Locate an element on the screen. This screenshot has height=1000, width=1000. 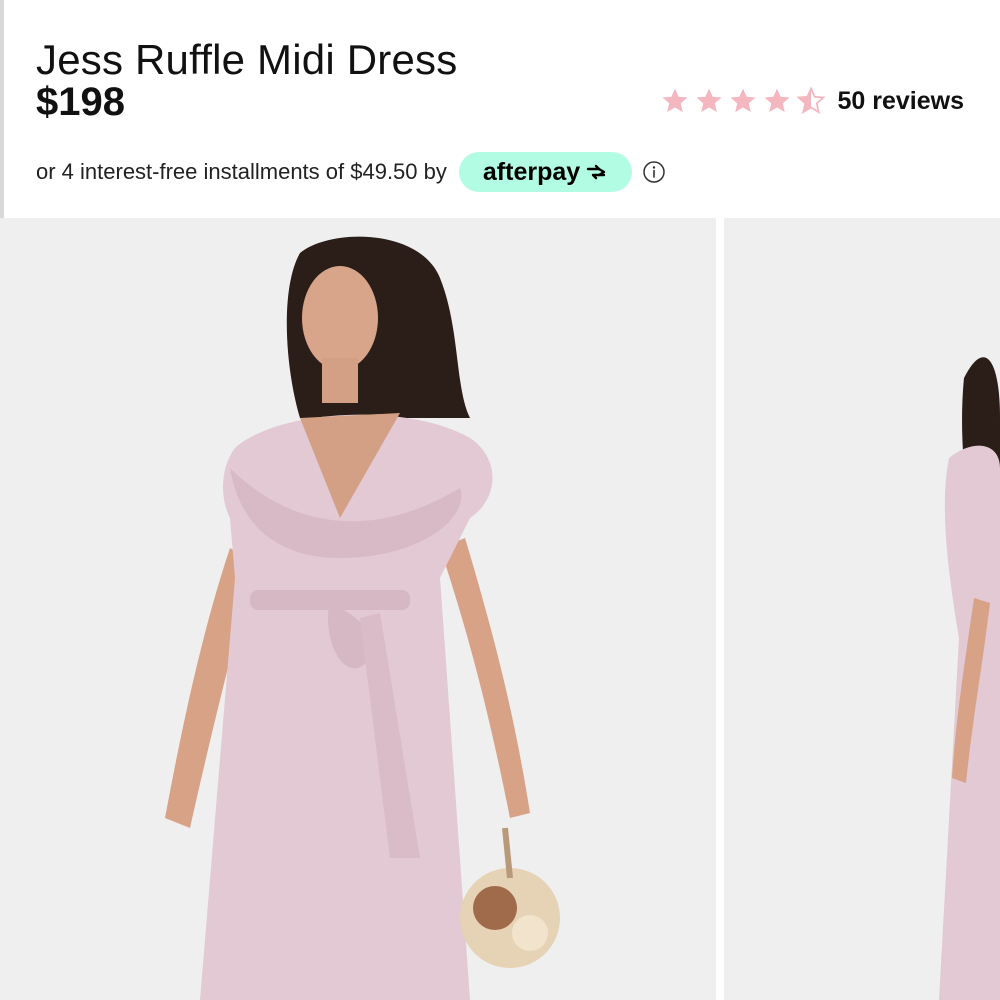
star-half-icon is located at coordinates (810, 101).